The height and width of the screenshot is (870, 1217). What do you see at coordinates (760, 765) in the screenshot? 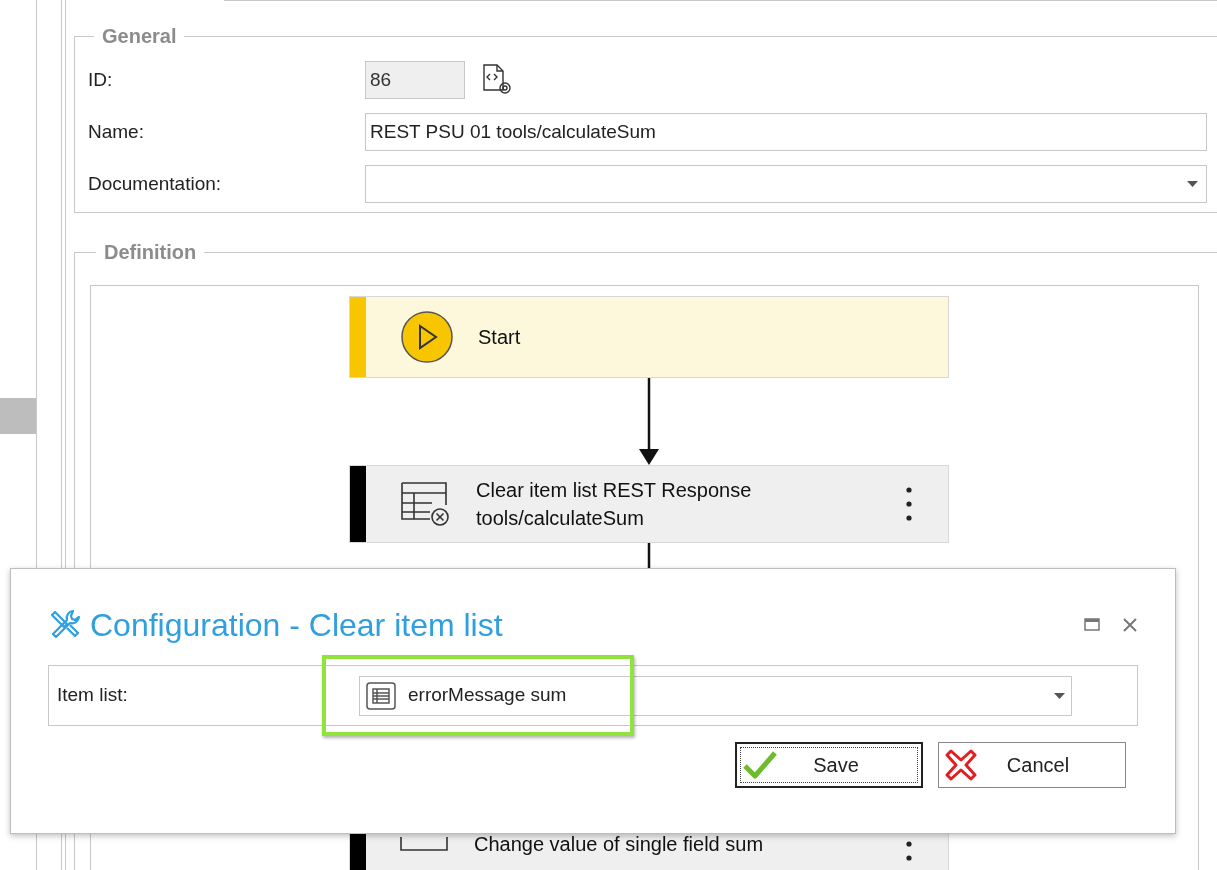
I see `checkmark-icon` at bounding box center [760, 765].